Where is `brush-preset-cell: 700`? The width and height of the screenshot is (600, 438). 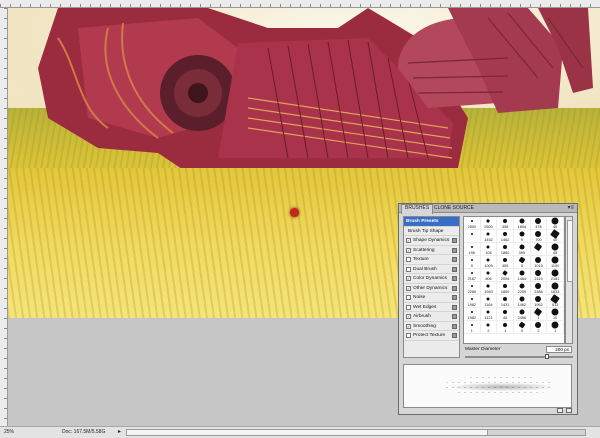 brush-preset-cell: 700 is located at coordinates (539, 236).